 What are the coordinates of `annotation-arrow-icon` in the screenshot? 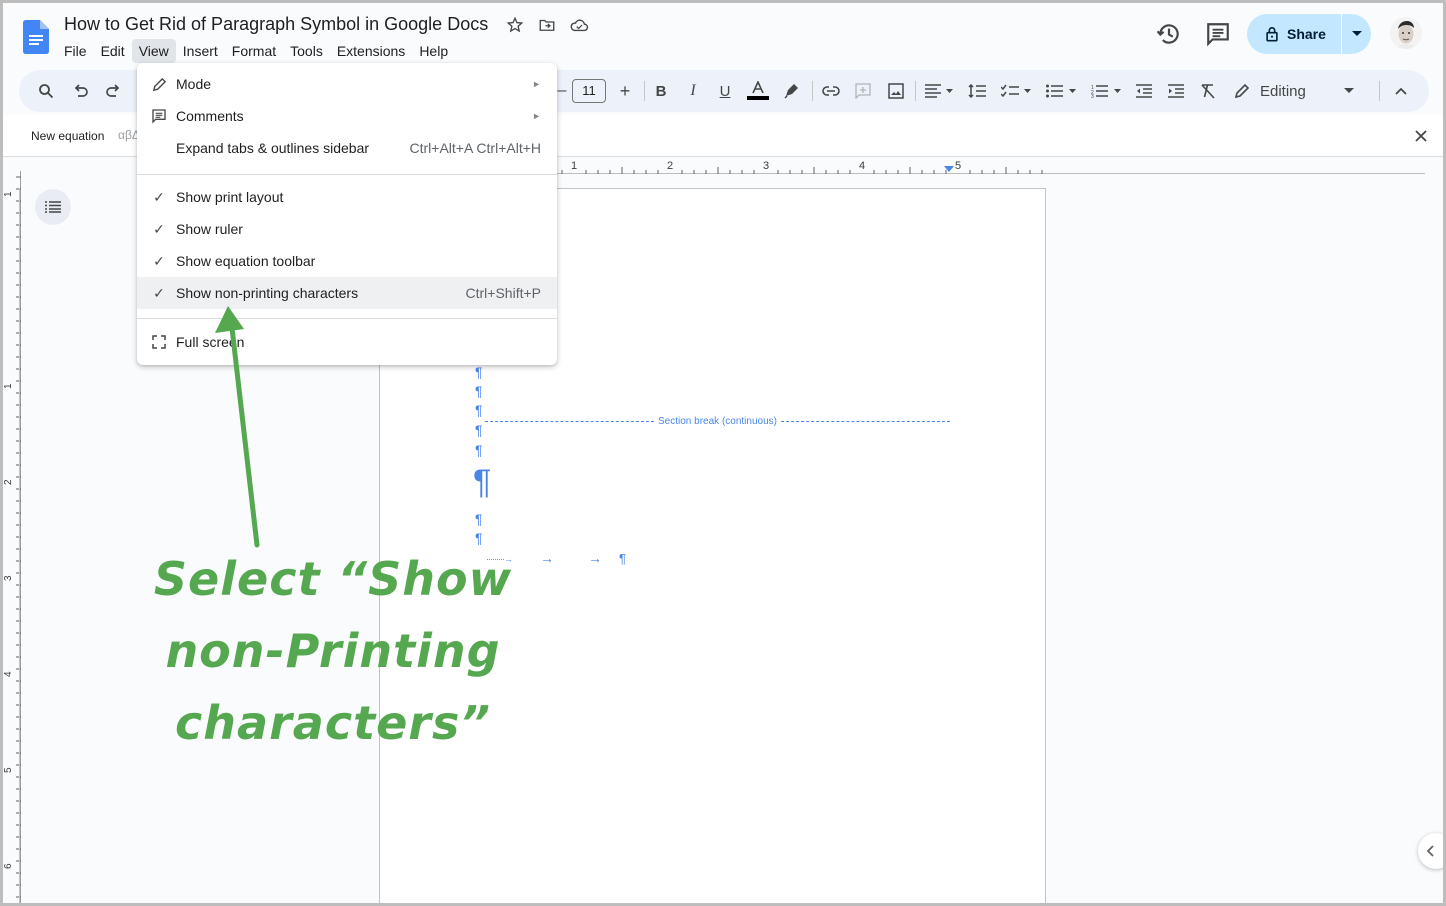 It's located at (237, 427).